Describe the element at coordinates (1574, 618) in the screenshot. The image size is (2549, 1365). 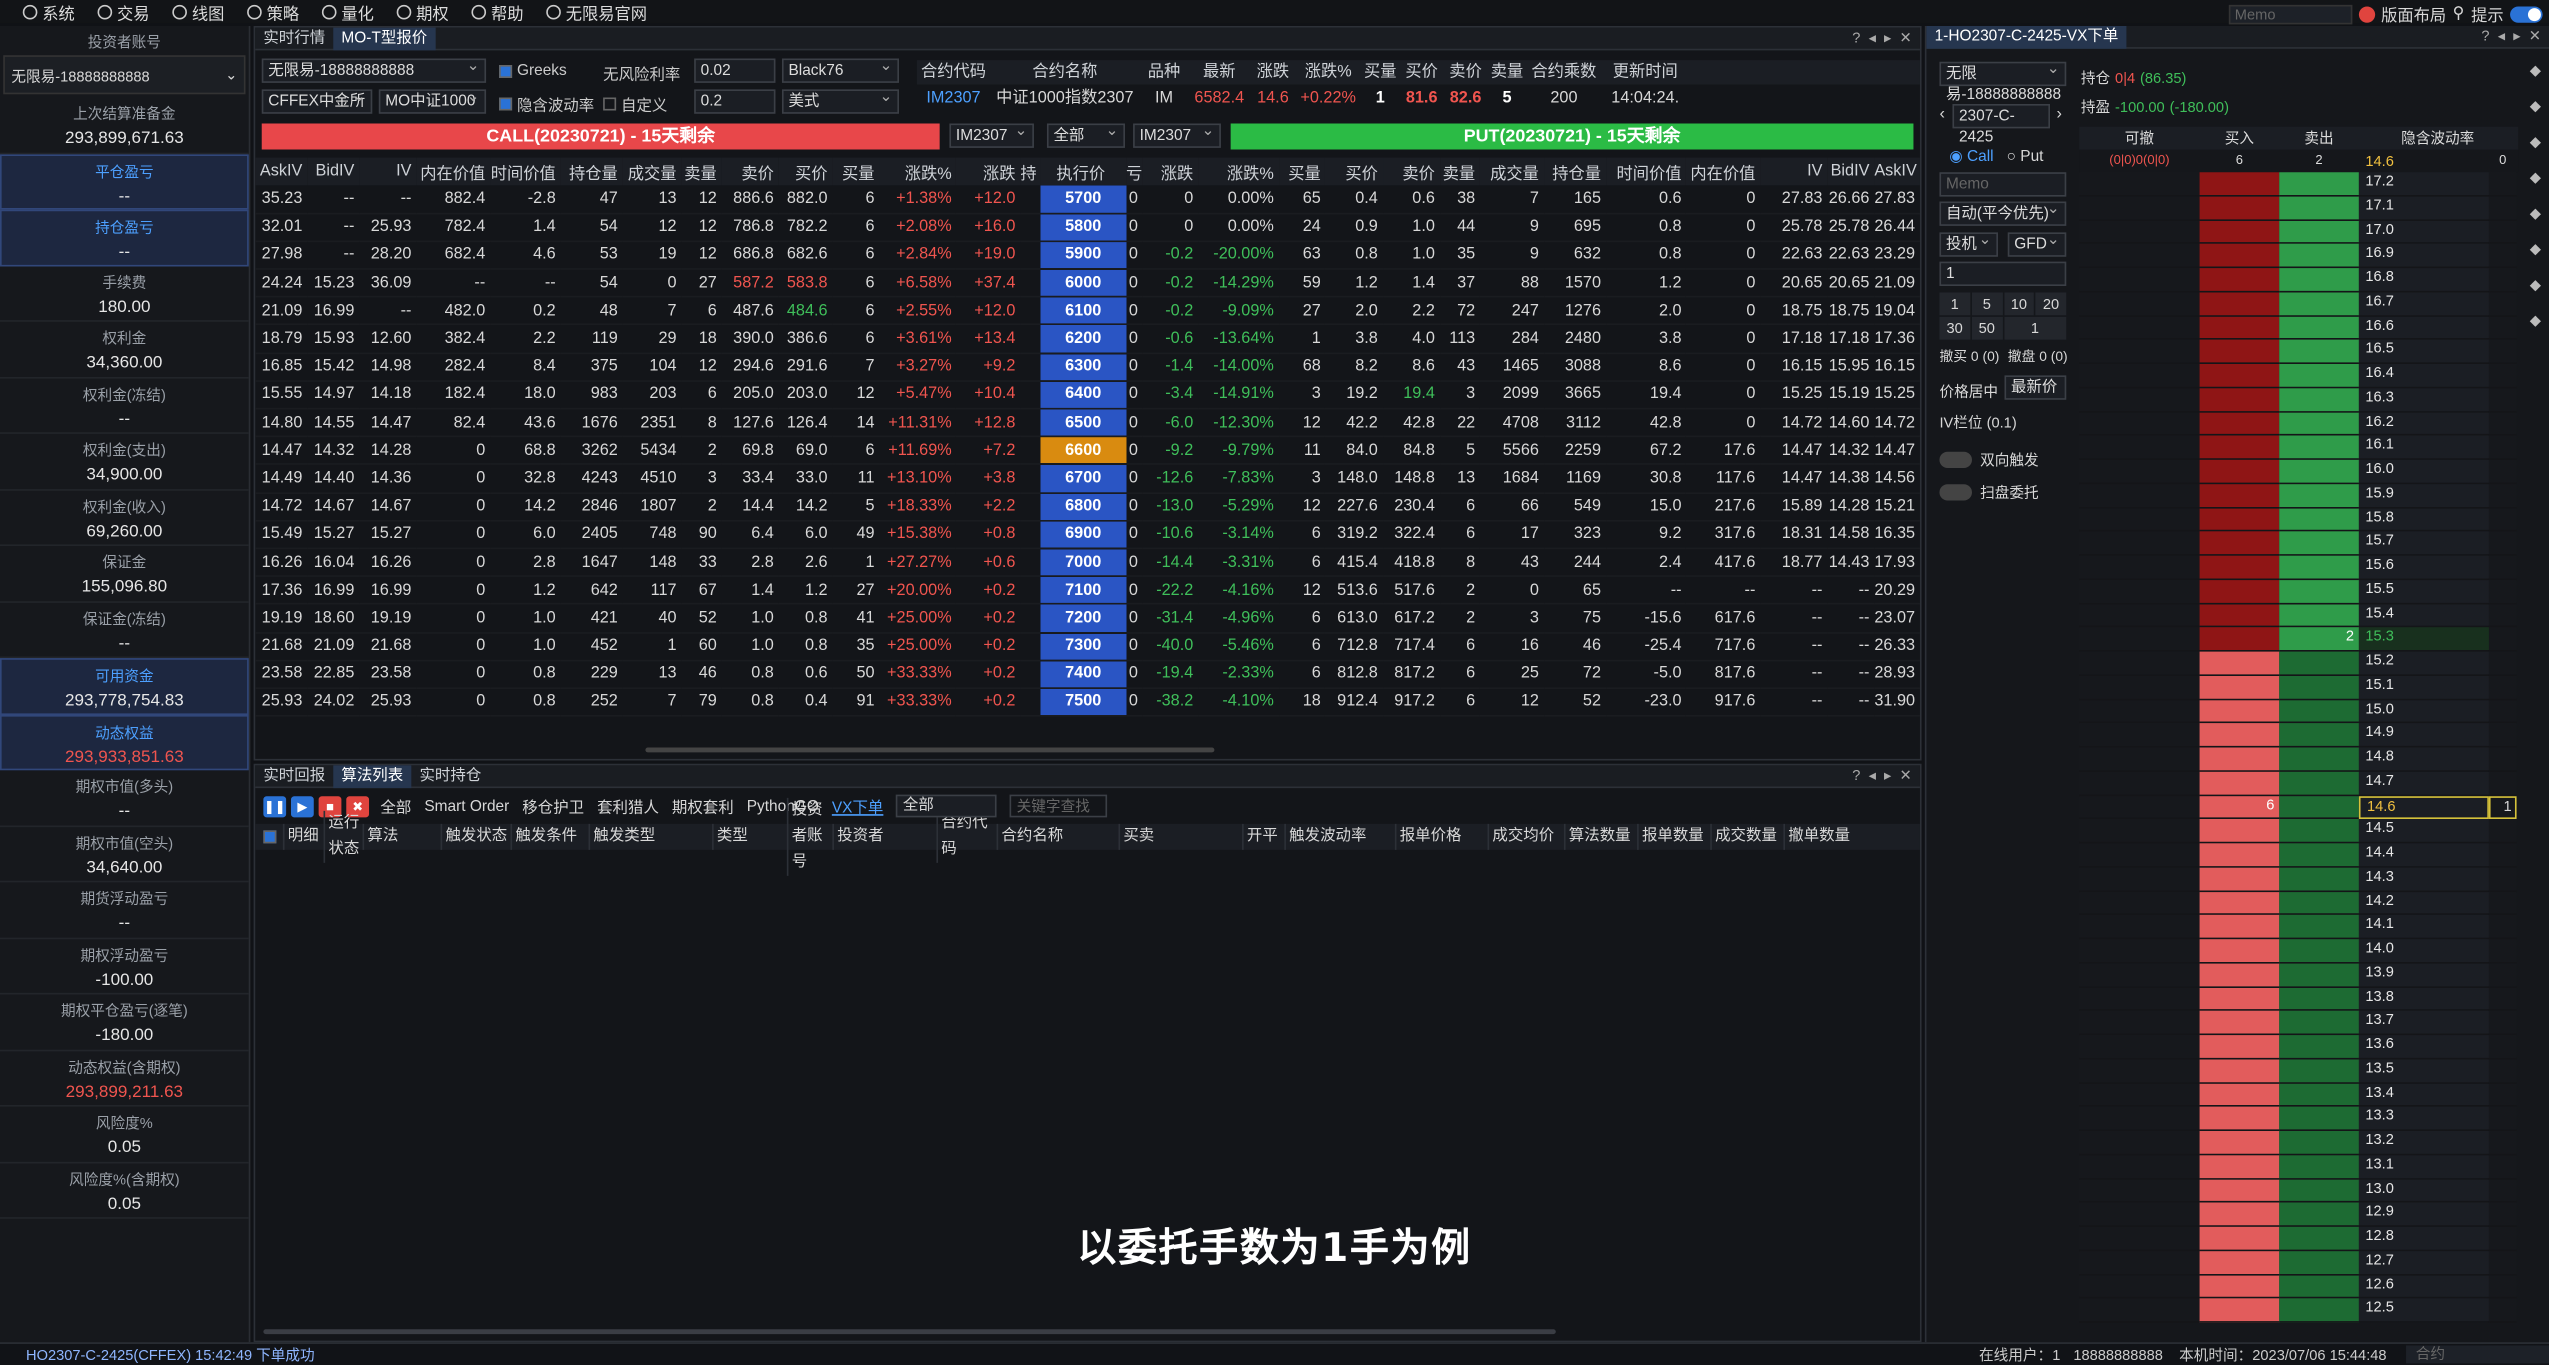
I see `put-cell: 75` at that location.